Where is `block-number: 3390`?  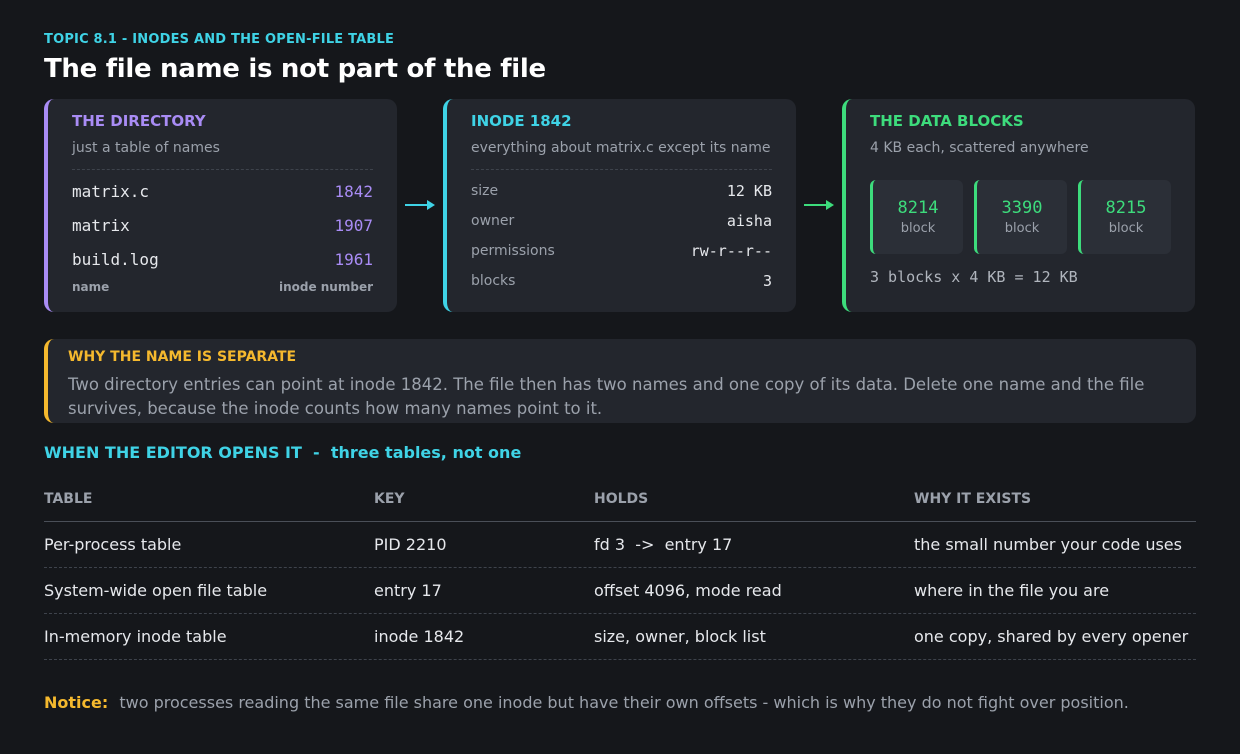 block-number: 3390 is located at coordinates (1022, 208).